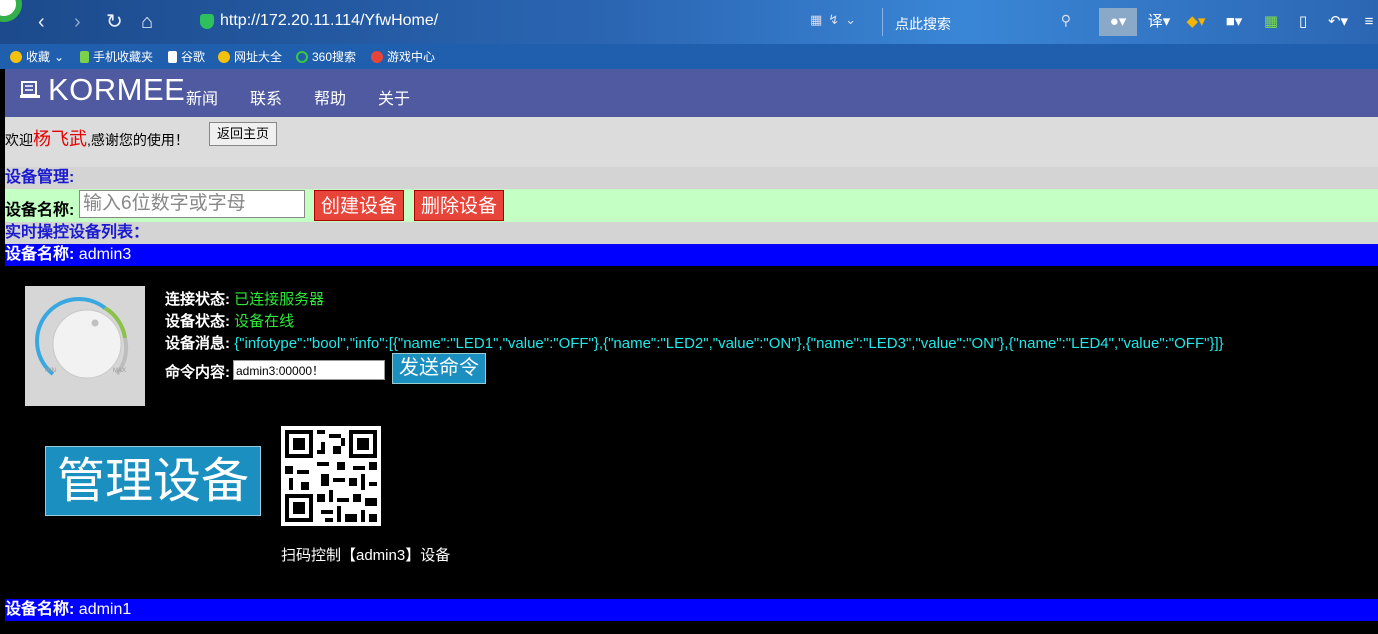  I want to click on connection-status: 连接状态: 已连接服务器, so click(244, 298).